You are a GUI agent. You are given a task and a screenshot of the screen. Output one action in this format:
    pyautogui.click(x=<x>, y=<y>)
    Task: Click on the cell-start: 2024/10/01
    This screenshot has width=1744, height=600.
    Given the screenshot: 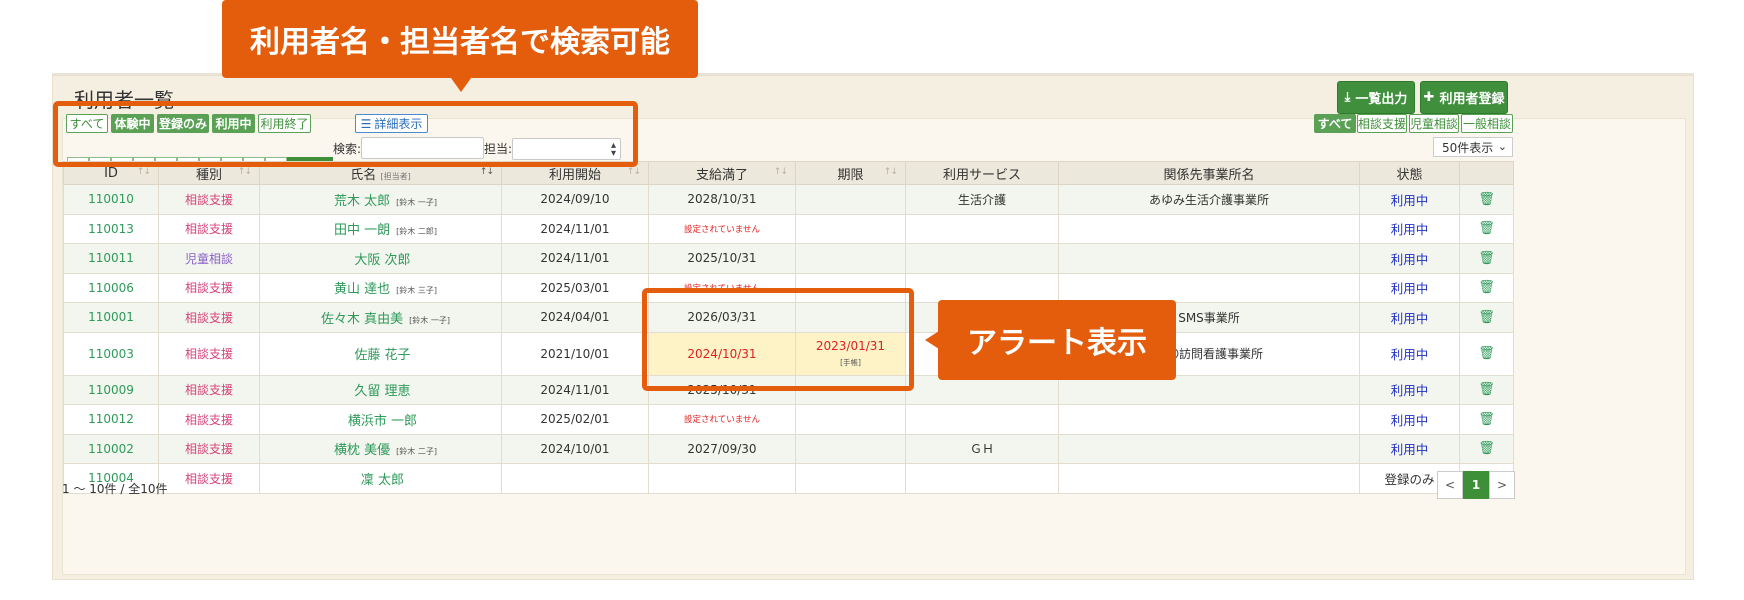 What is the action you would take?
    pyautogui.click(x=575, y=448)
    